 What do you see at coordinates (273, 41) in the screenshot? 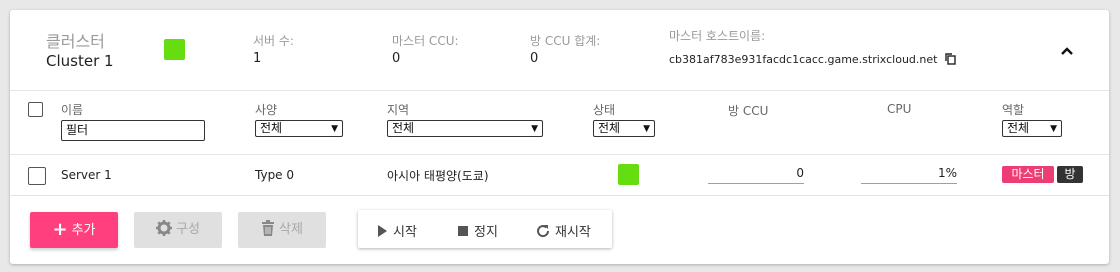
I see `server-count-label: 서버 수:` at bounding box center [273, 41].